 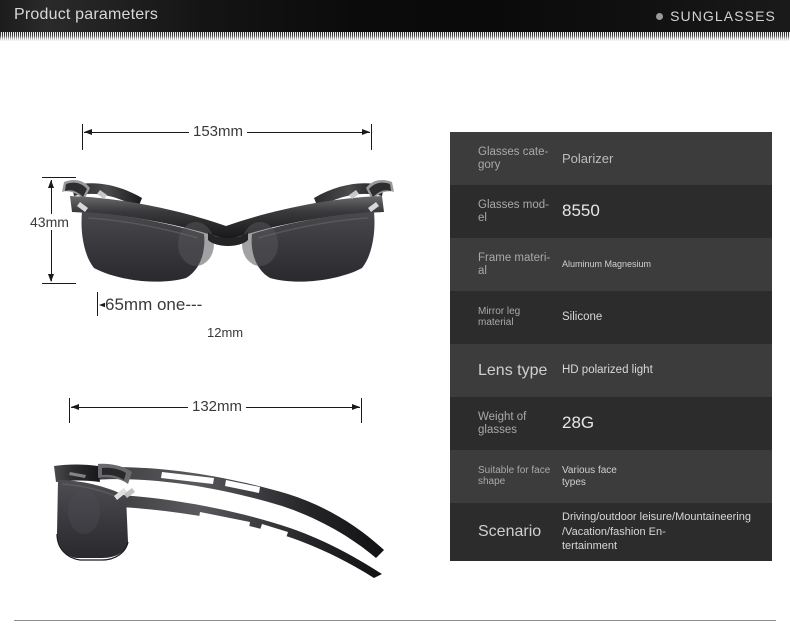 I want to click on row-value-line3: tertainment, so click(x=590, y=546).